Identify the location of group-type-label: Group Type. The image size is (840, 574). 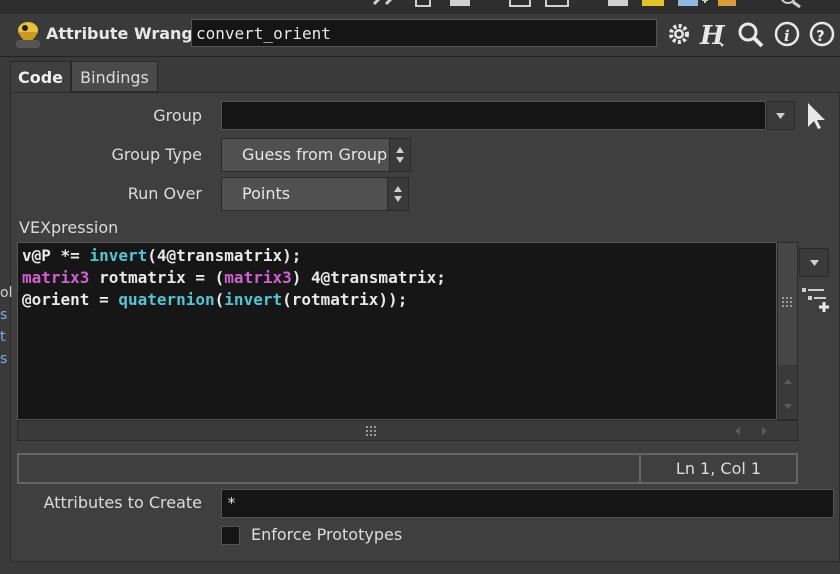
(156, 154).